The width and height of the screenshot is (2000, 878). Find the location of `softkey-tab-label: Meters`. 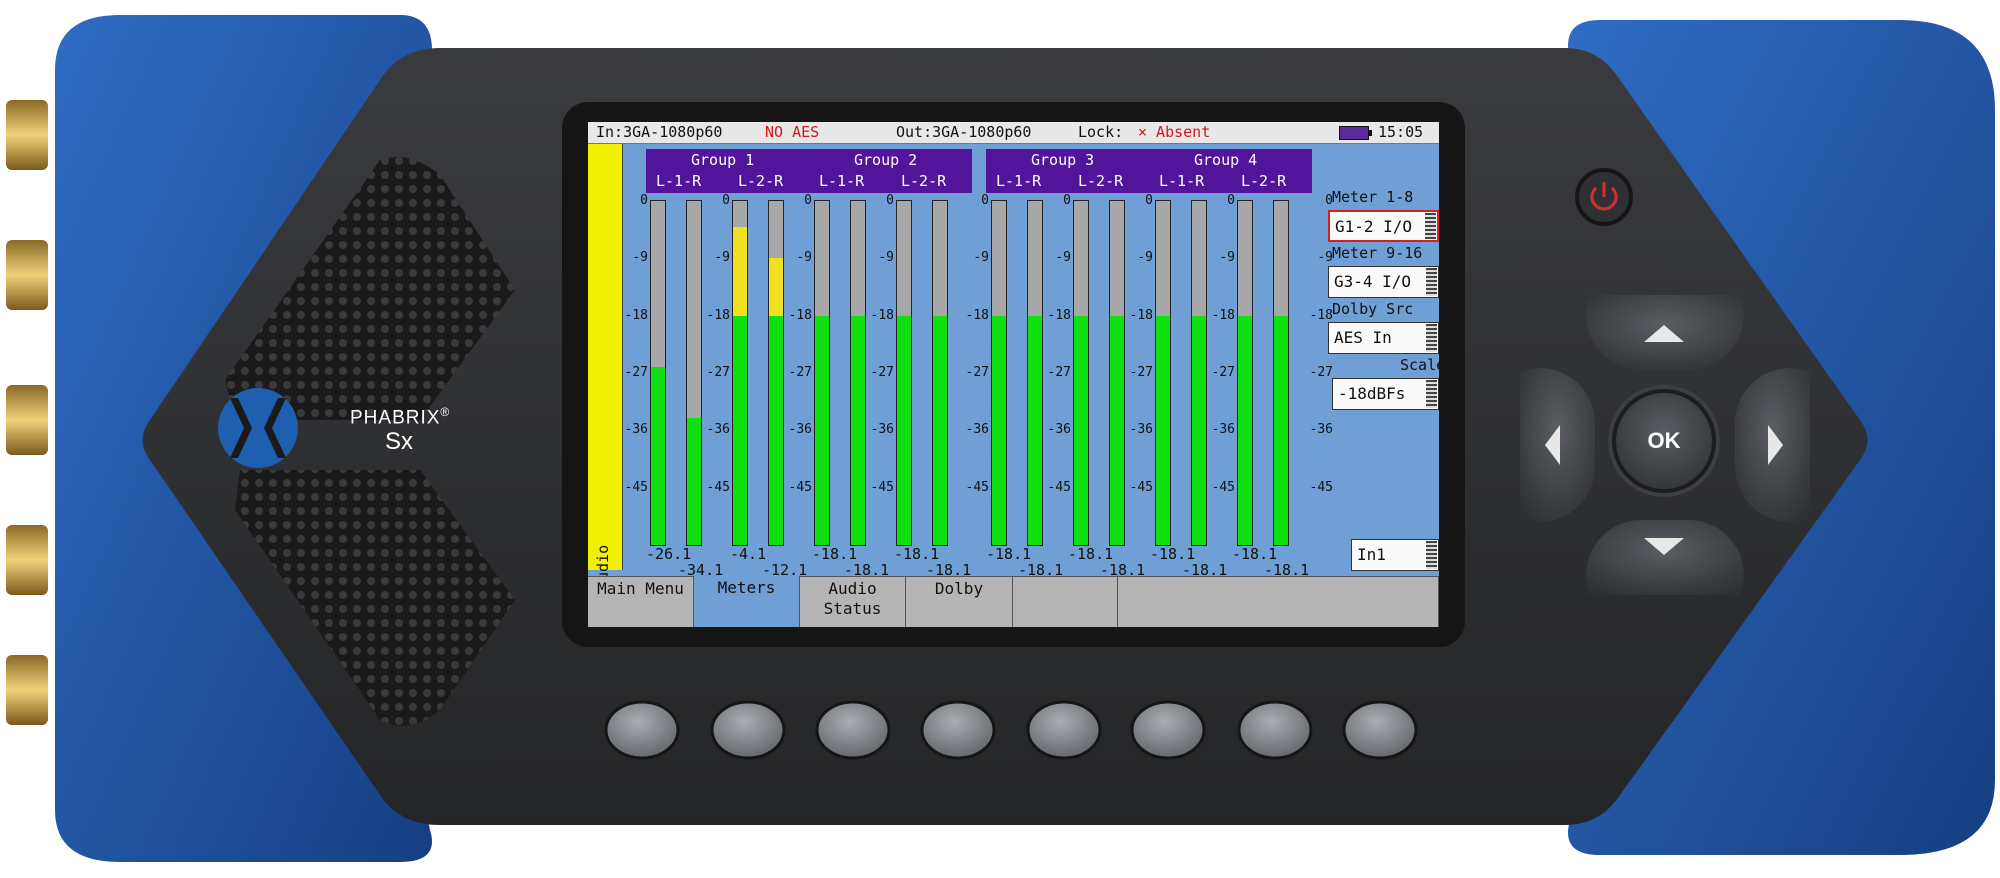

softkey-tab-label: Meters is located at coordinates (746, 587).